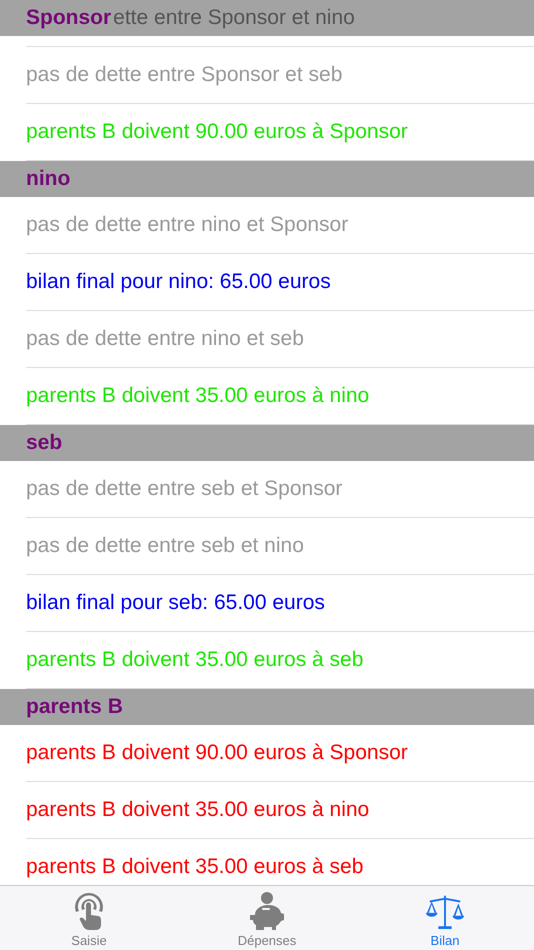 Image resolution: width=534 pixels, height=950 pixels. Describe the element at coordinates (175, 603) in the screenshot. I see `balance-text: bilan final pour seb: 65.00 euros` at that location.